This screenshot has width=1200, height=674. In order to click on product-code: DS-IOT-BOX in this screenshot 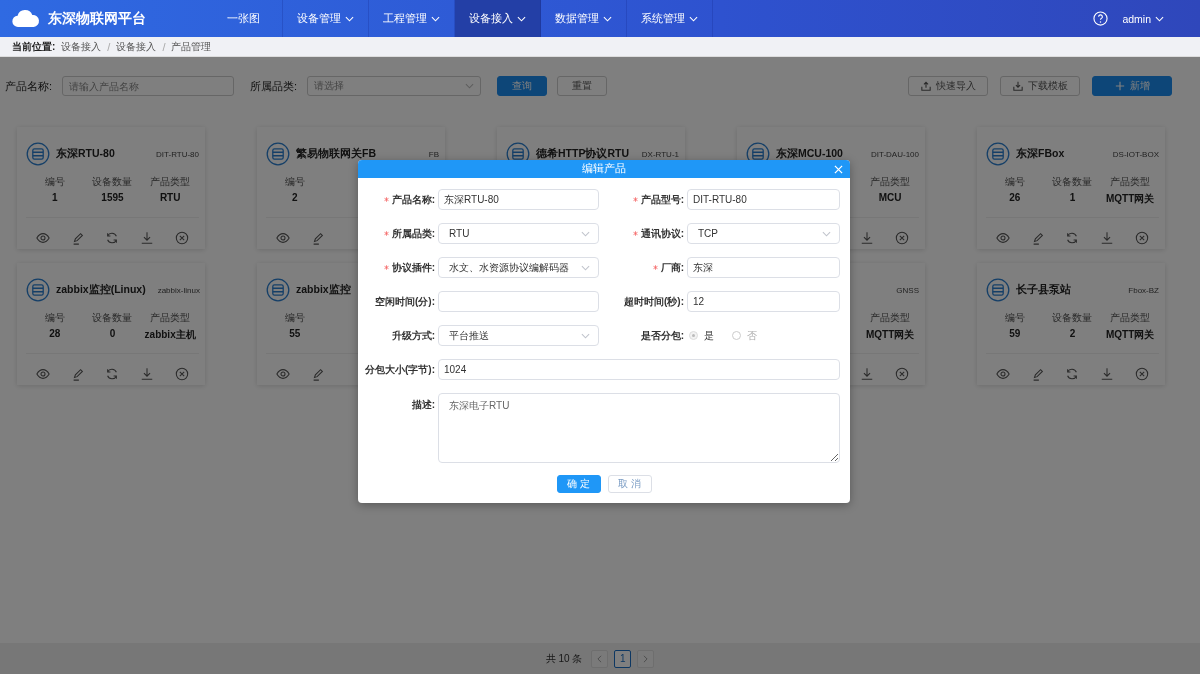, I will do `click(1135, 154)`.